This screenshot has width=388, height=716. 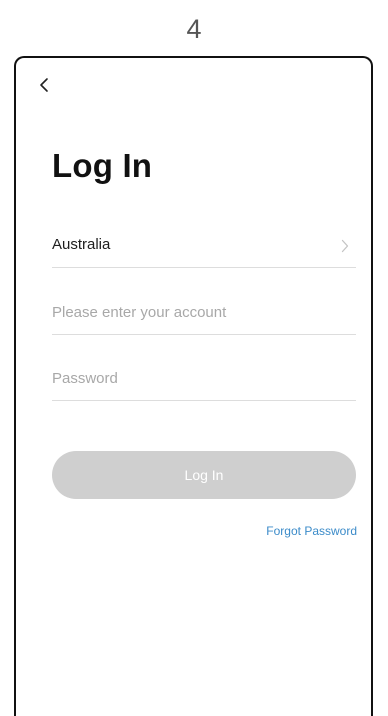 I want to click on chevron-left-icon, so click(x=44, y=85).